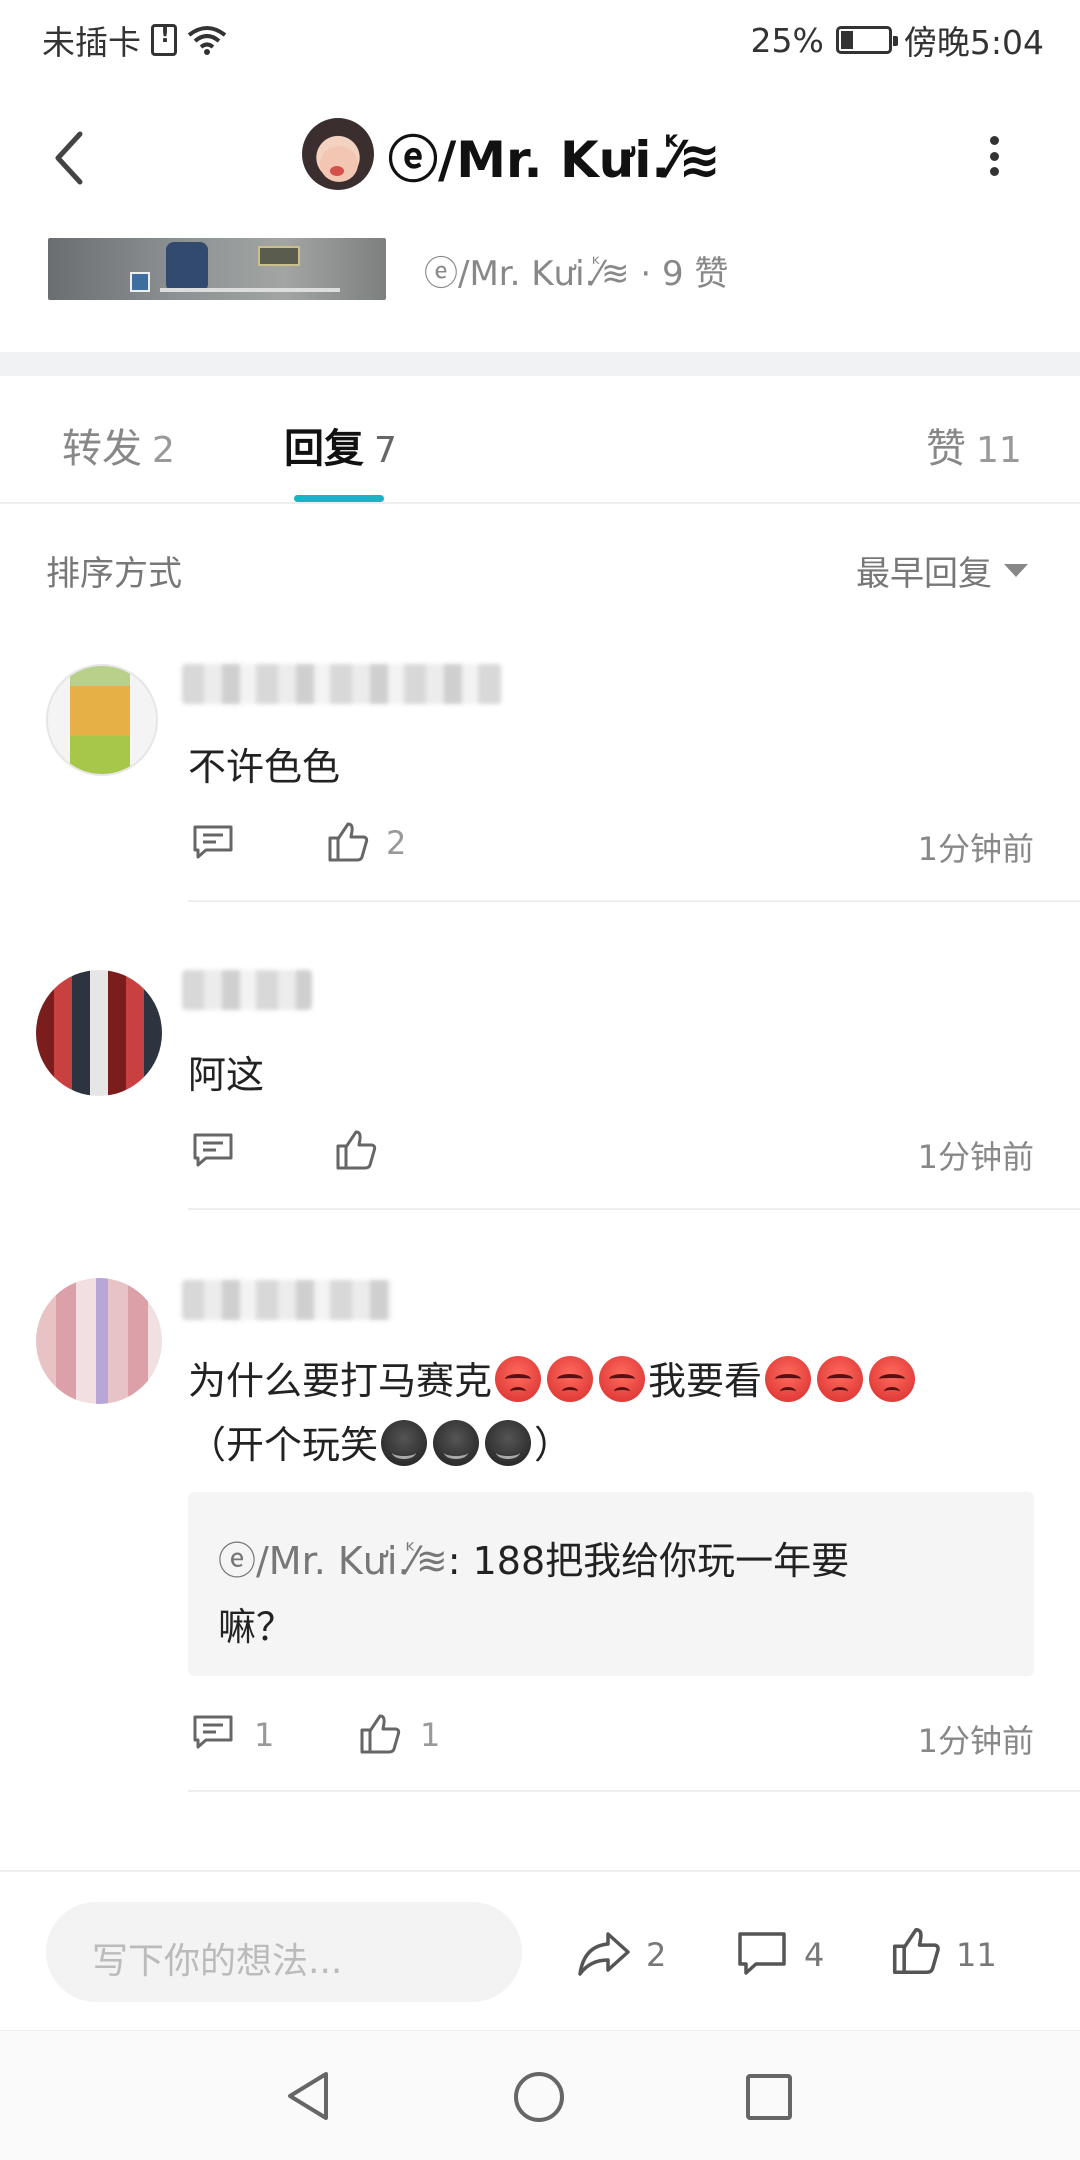 This screenshot has width=1080, height=2160. I want to click on square-recent-icon, so click(769, 2097).